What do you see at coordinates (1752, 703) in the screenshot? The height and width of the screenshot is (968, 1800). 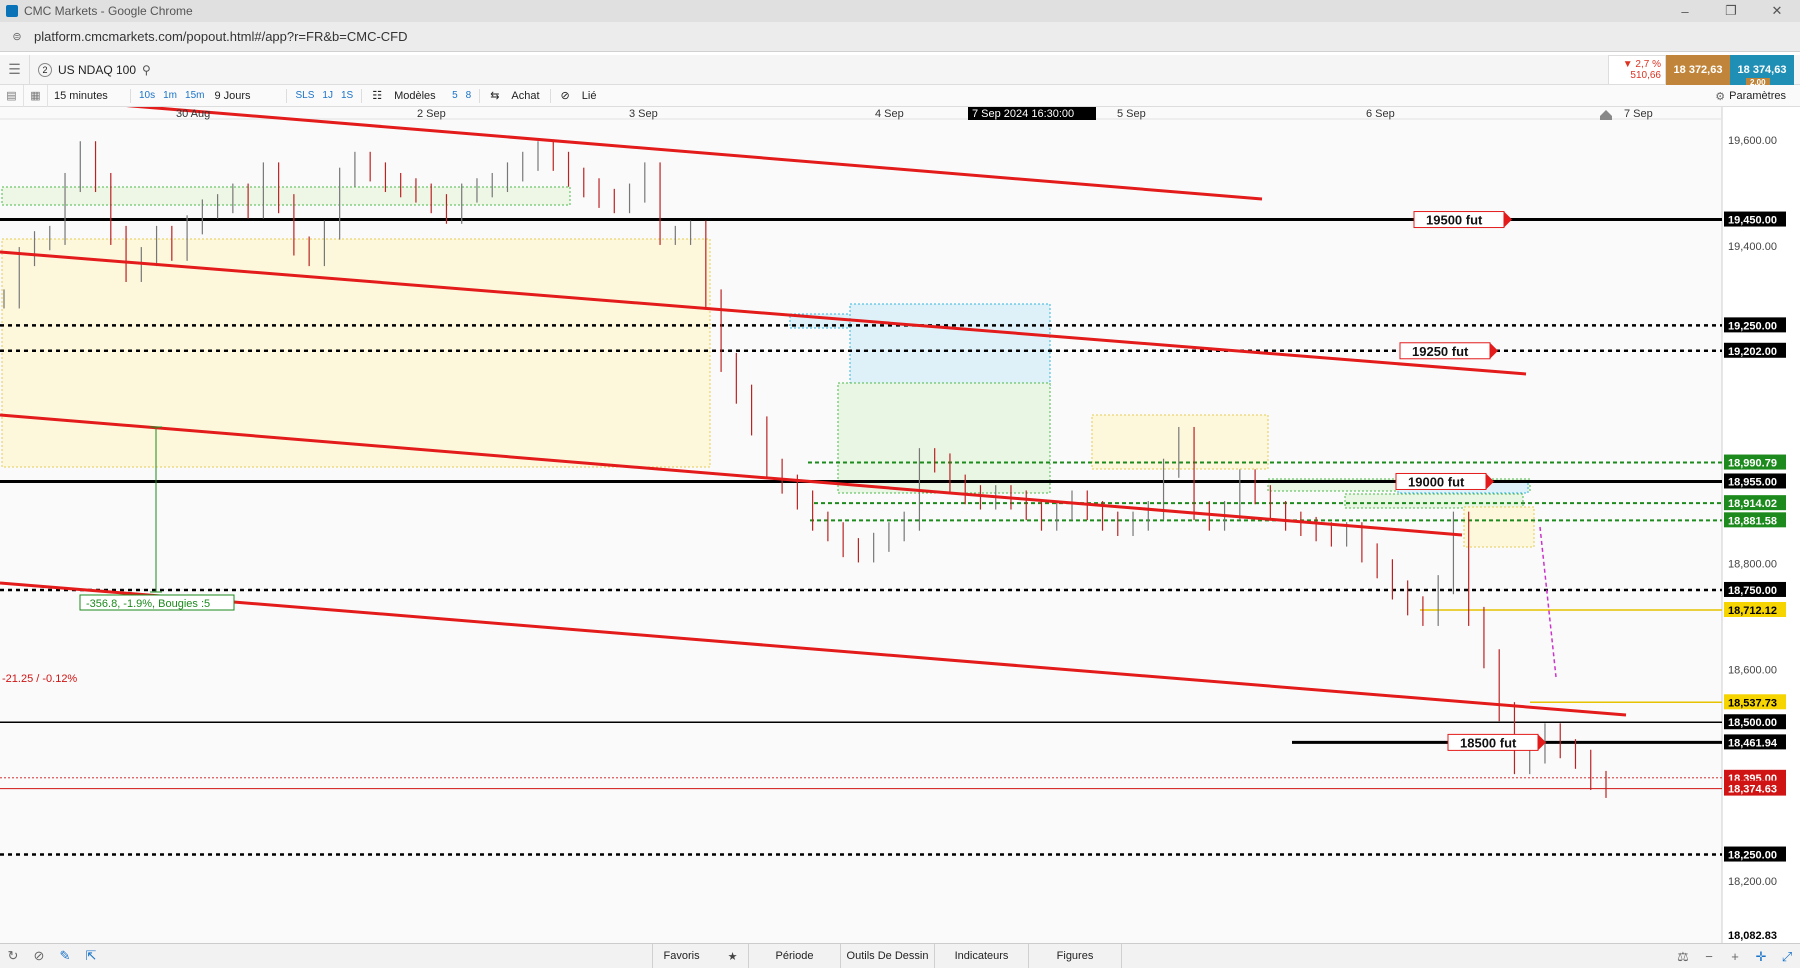 I see `level-axis-label: 18,537.73` at bounding box center [1752, 703].